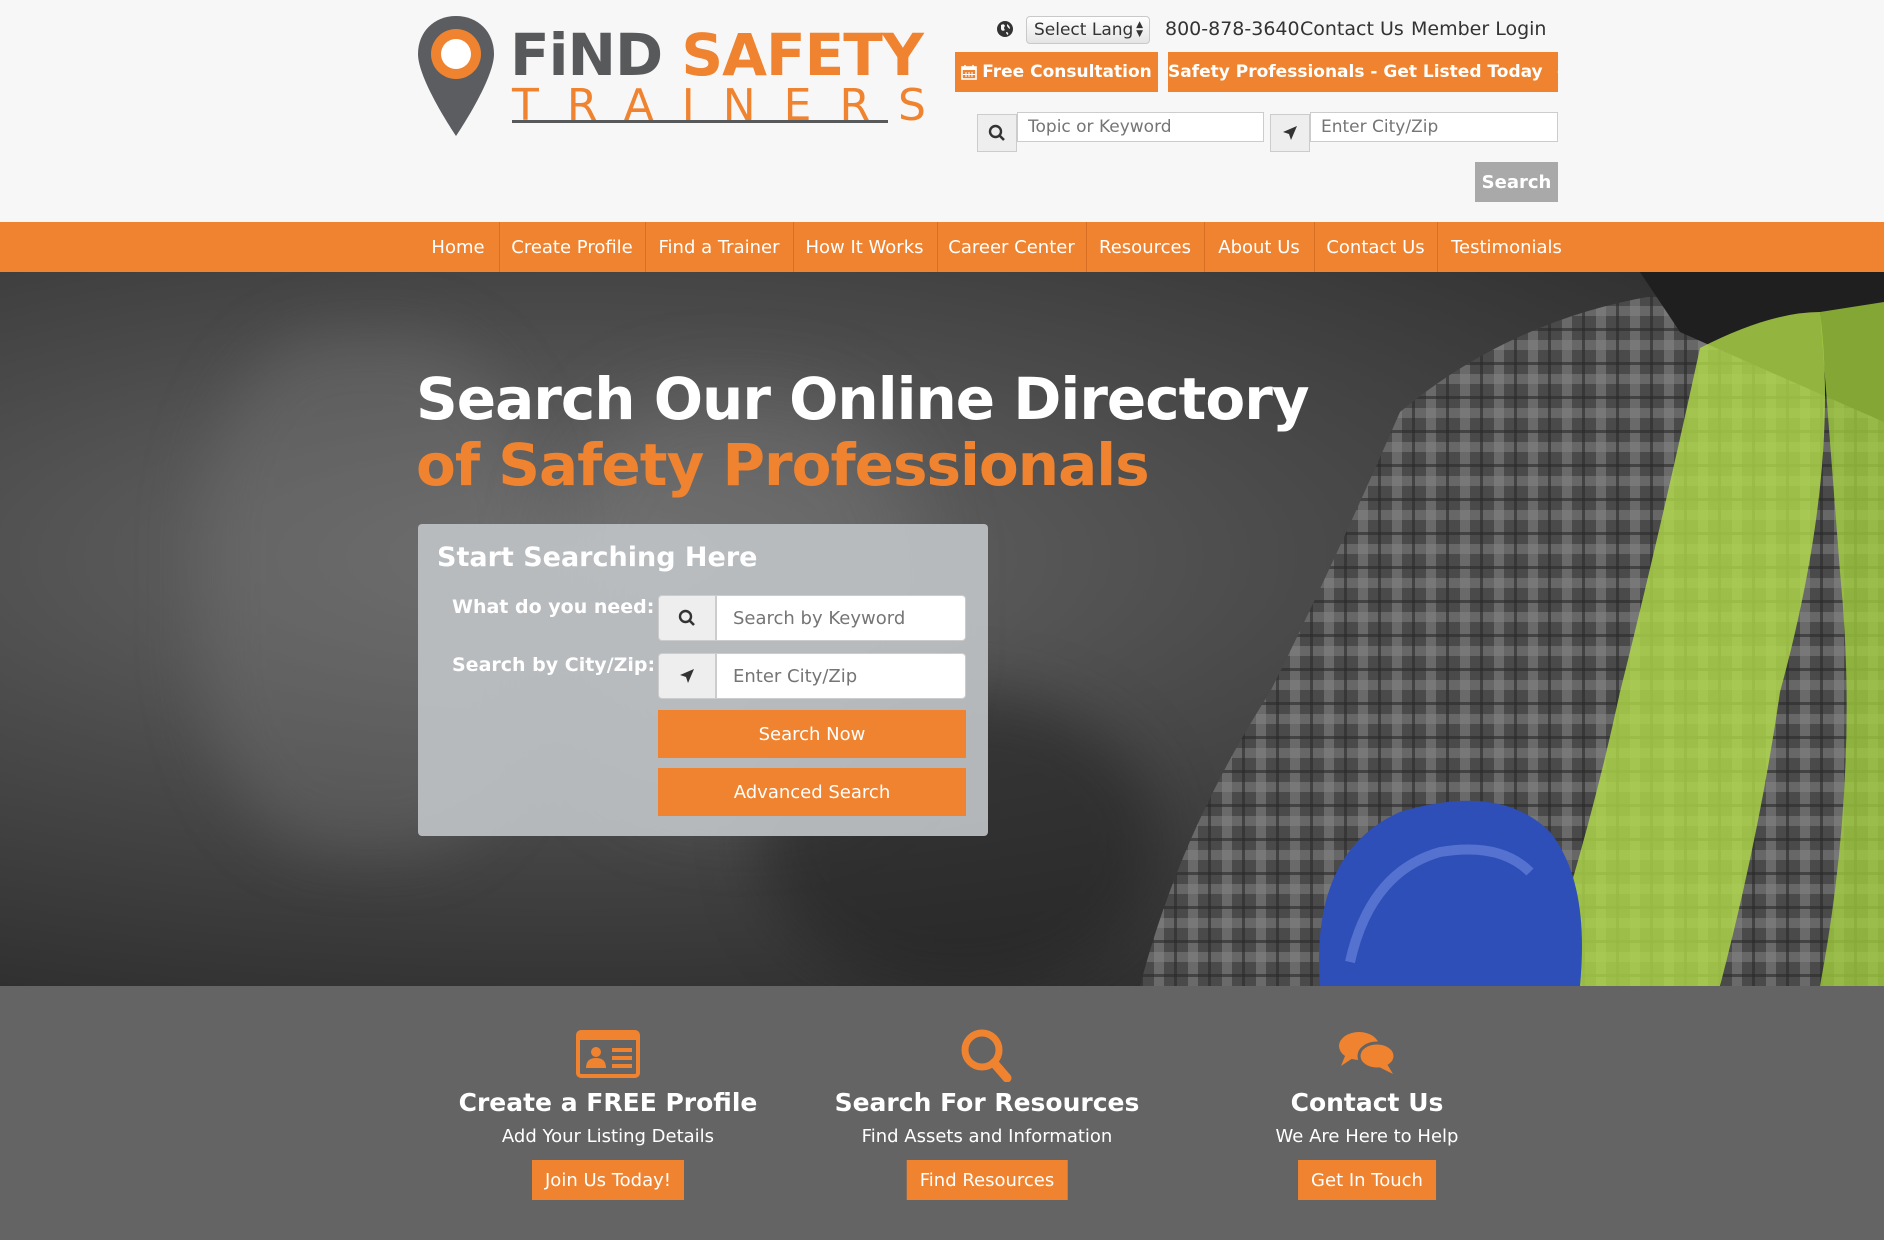 The height and width of the screenshot is (1240, 1884). I want to click on nav-item-contact-us: Contact Us, so click(1375, 247).